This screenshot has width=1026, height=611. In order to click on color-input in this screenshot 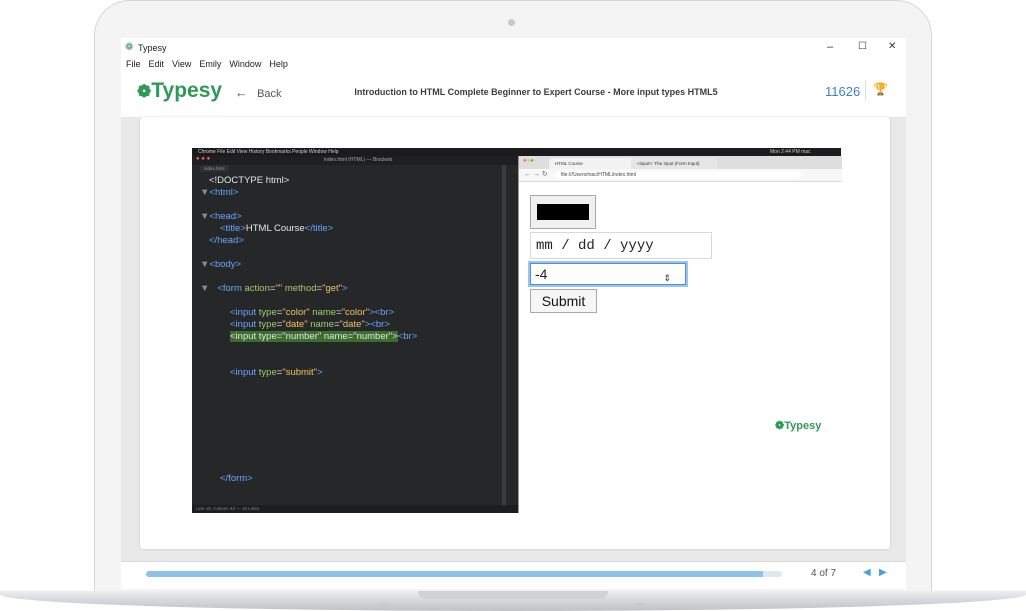, I will do `click(563, 212)`.